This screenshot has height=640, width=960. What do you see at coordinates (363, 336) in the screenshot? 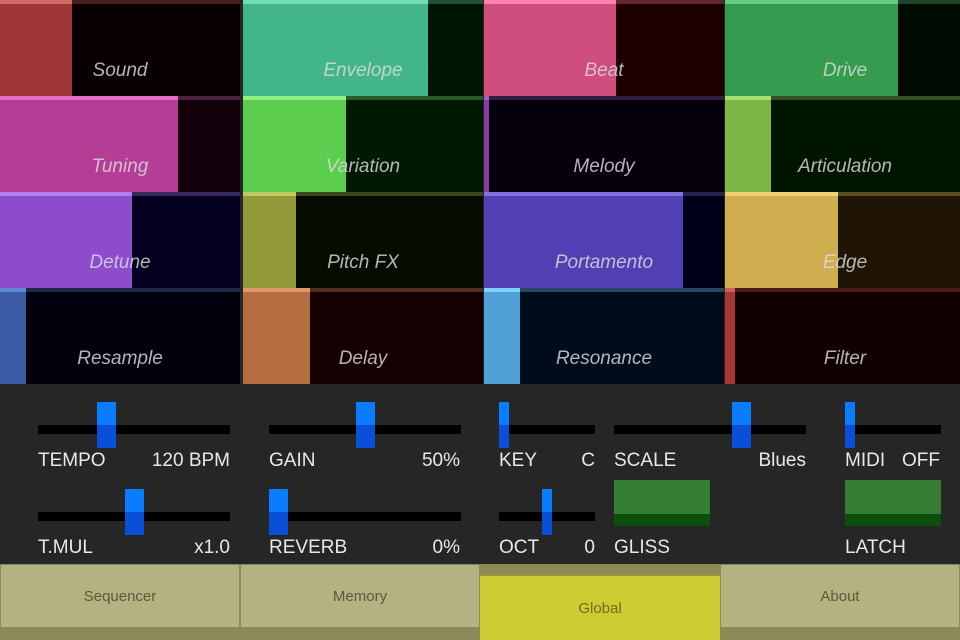
I see `pad-delay: Delay` at bounding box center [363, 336].